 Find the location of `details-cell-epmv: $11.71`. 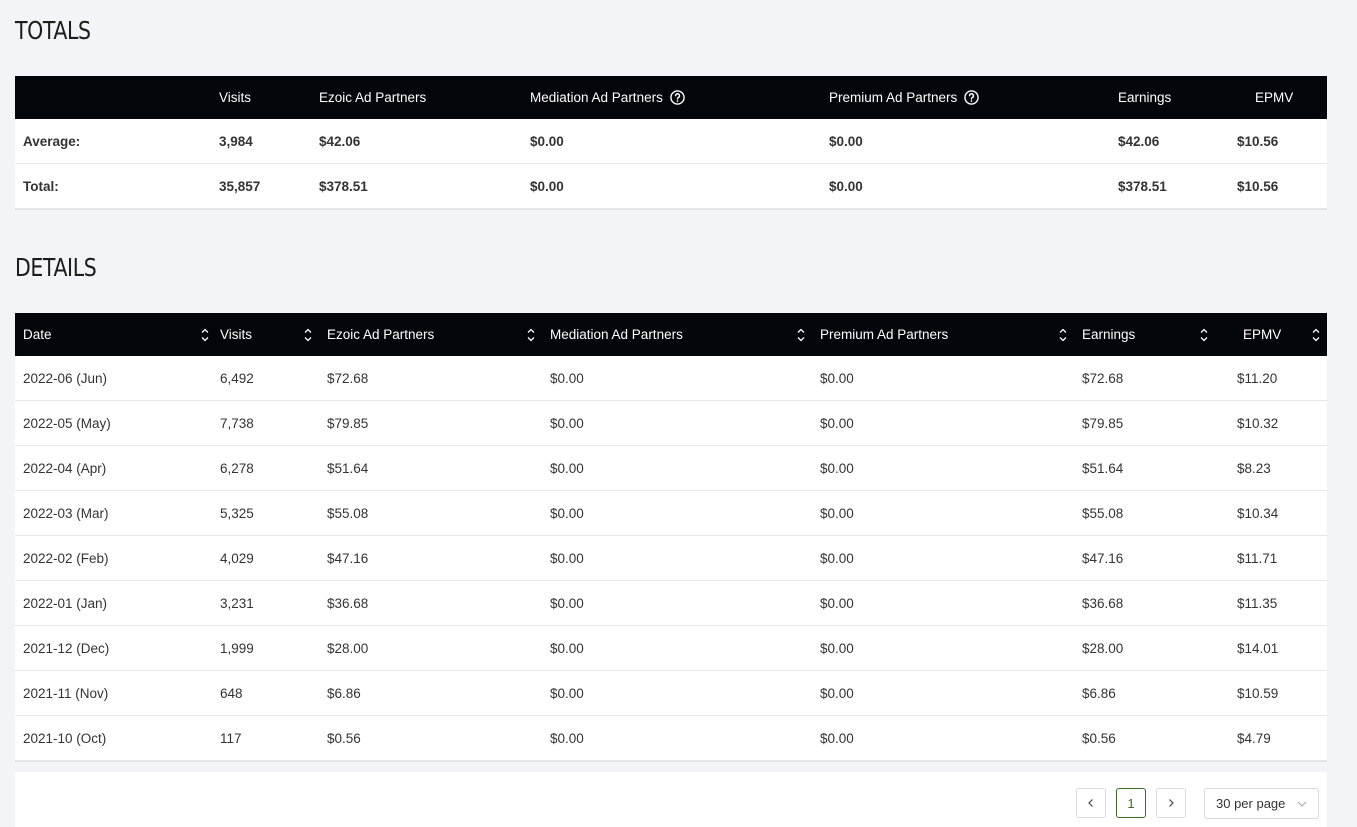

details-cell-epmv: $11.71 is located at coordinates (1270, 558).